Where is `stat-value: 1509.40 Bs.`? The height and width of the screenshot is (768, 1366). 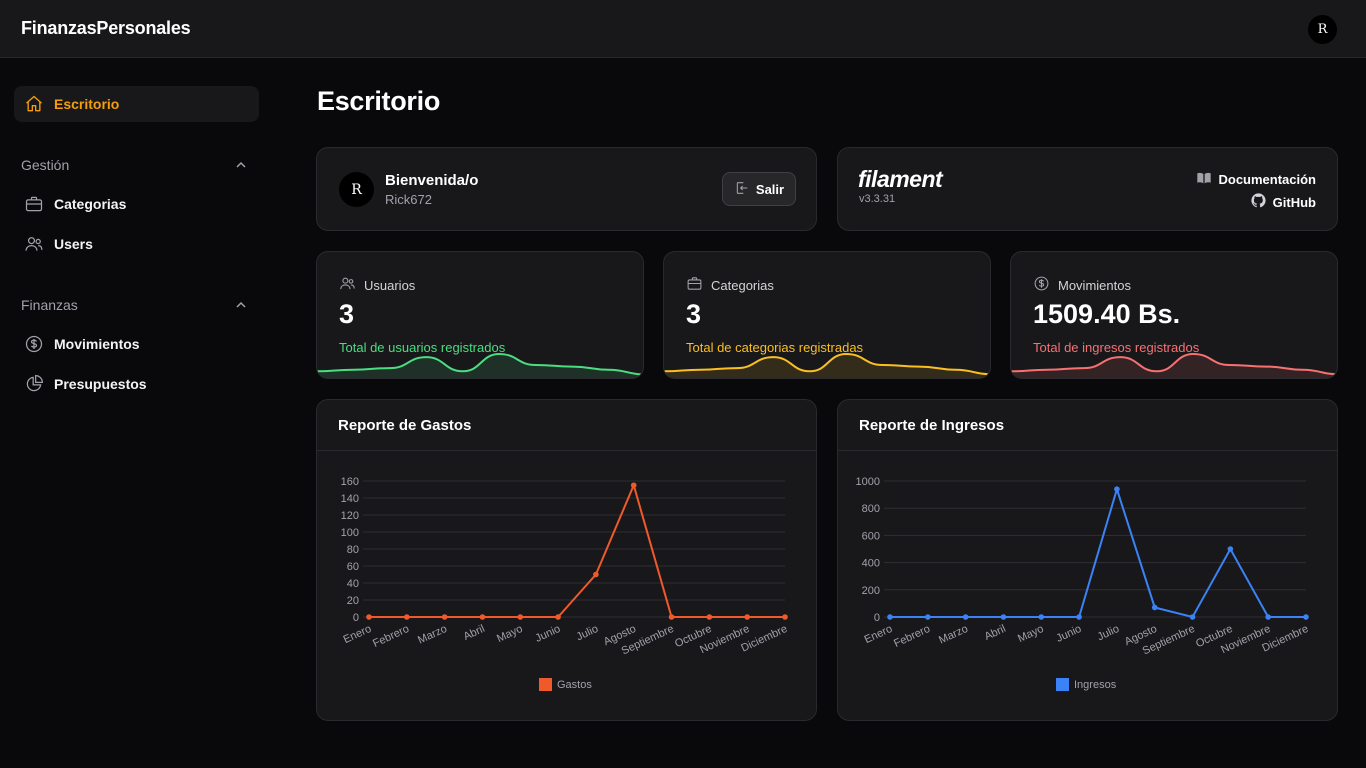
stat-value: 1509.40 Bs. is located at coordinates (1107, 314).